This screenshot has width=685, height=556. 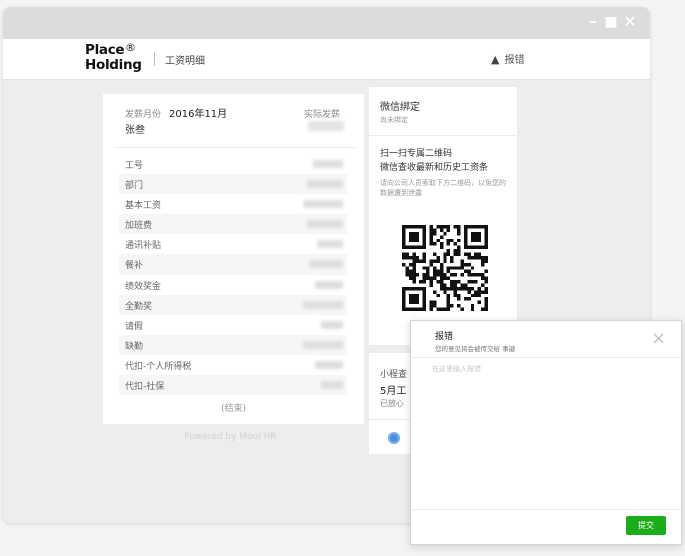 What do you see at coordinates (235, 147) in the screenshot?
I see `payslip-divider` at bounding box center [235, 147].